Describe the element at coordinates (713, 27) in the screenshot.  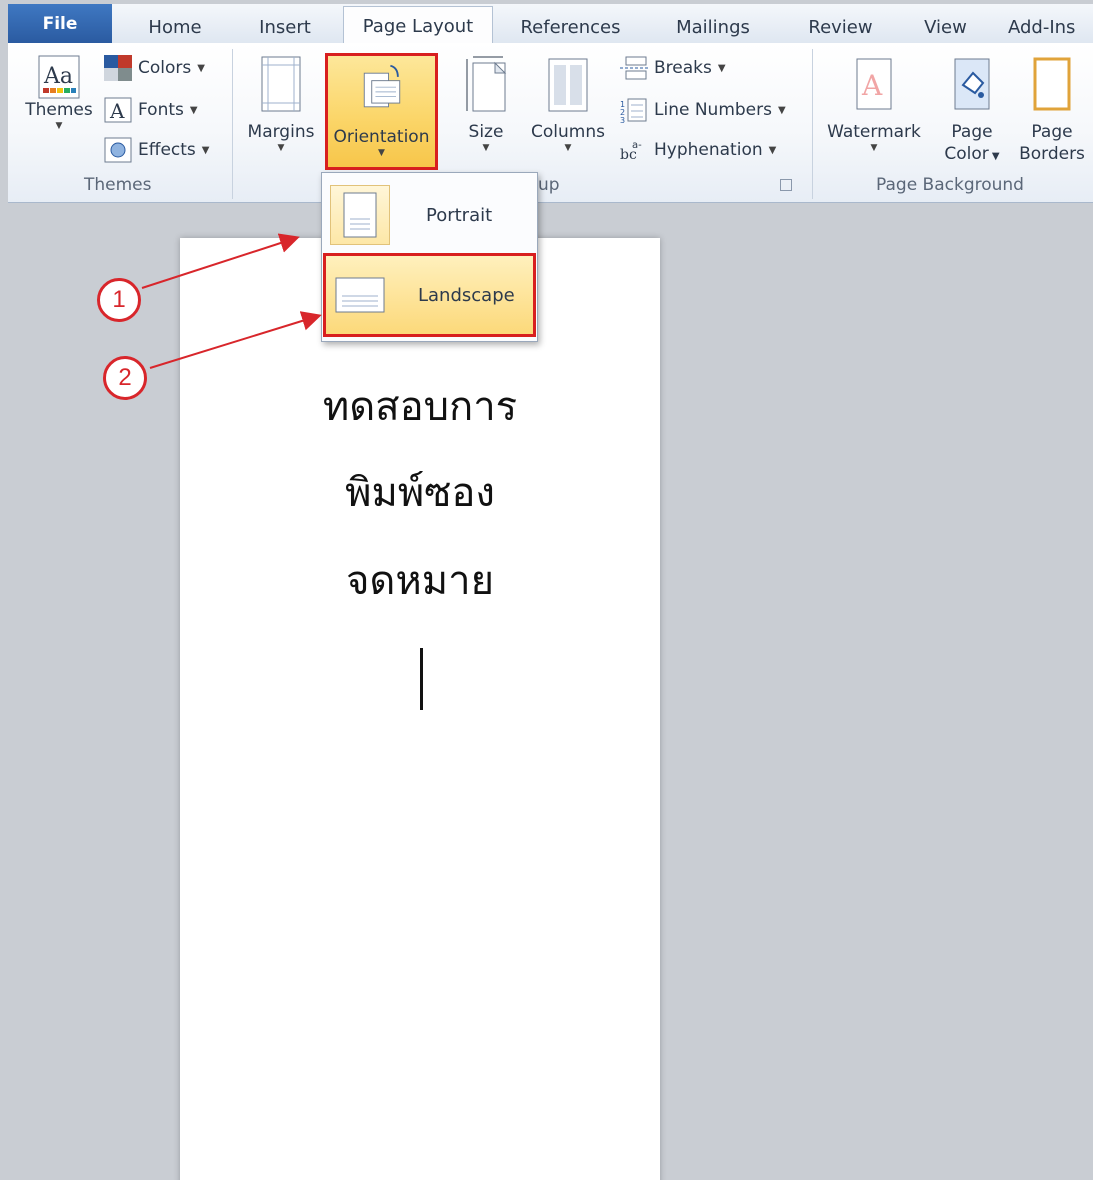
I see `tab-mailings: Mailings` at that location.